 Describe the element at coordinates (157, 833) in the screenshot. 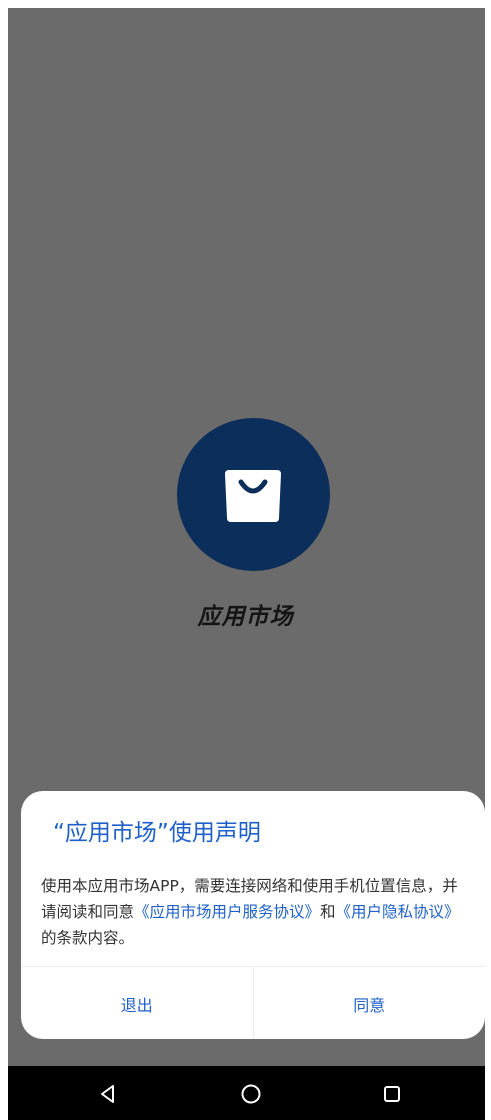

I see `dialog-title: “应用市场”使用声明` at that location.